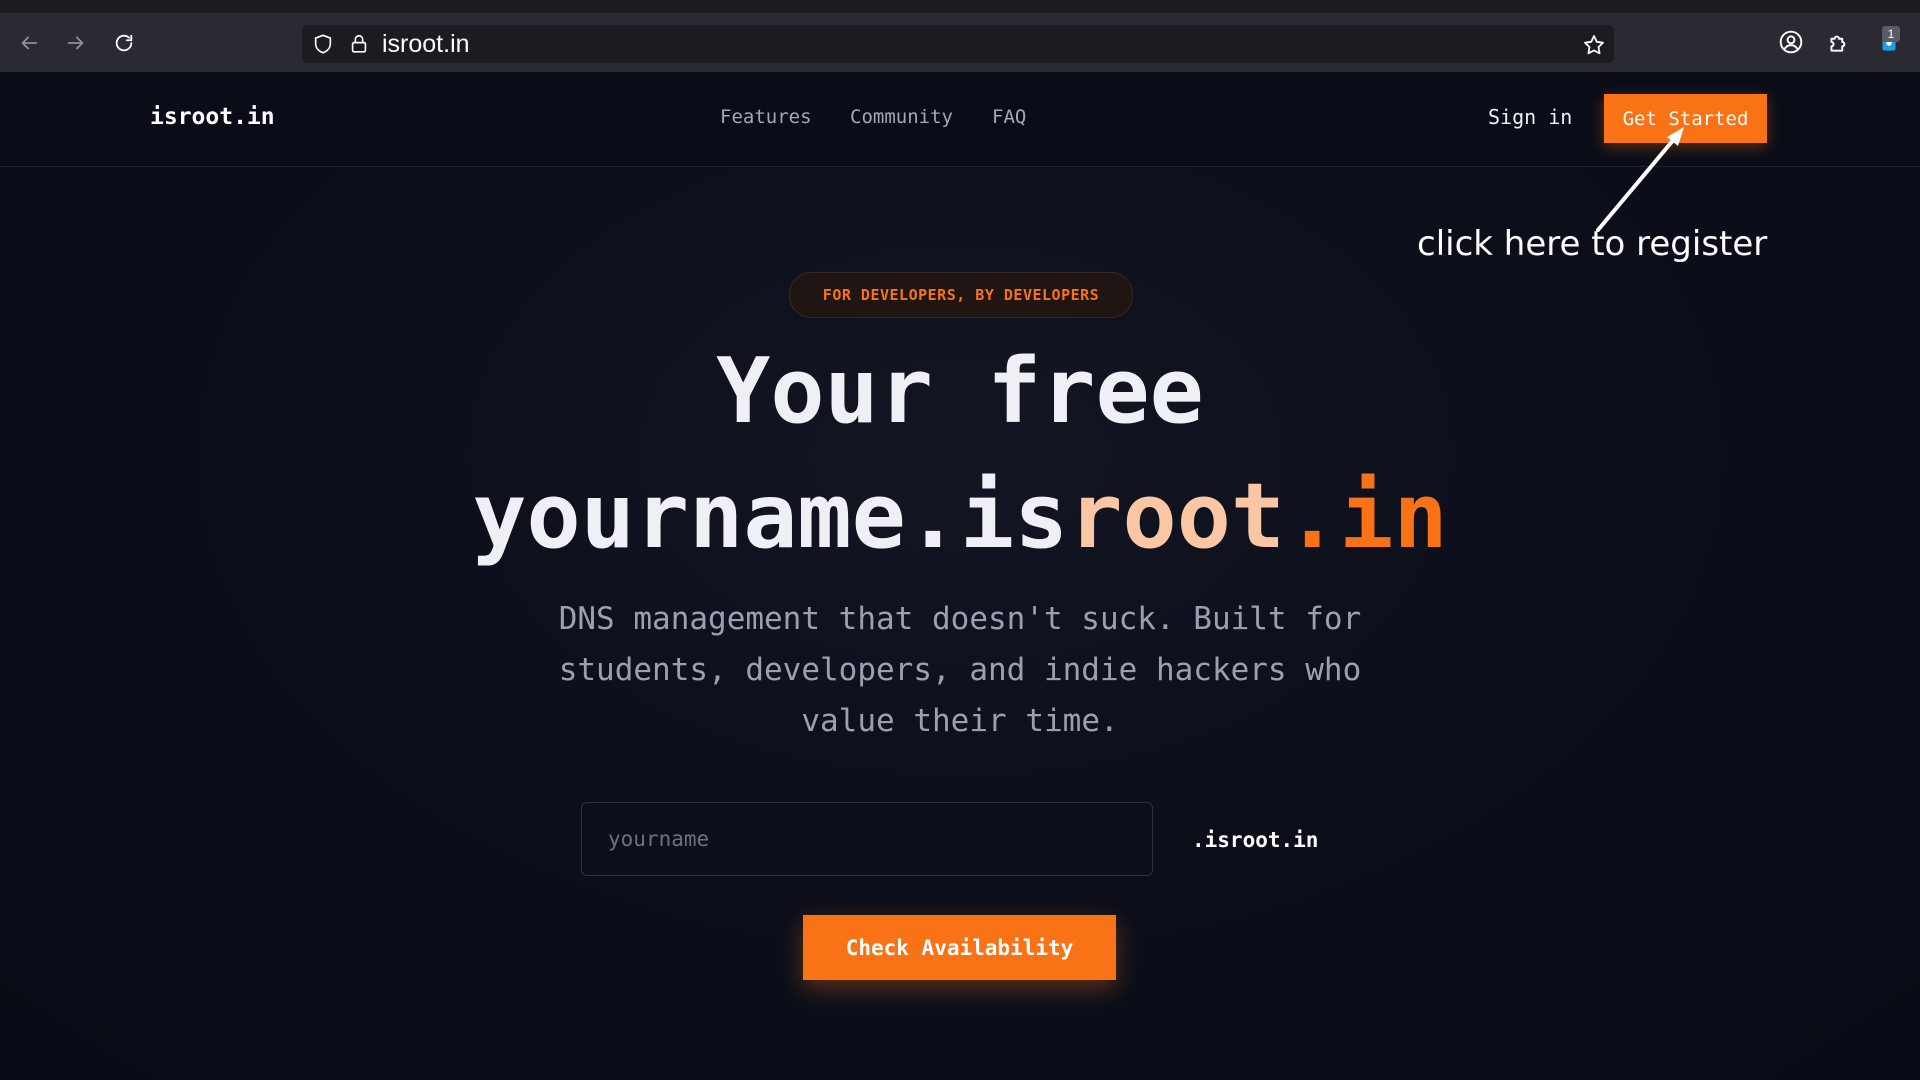  I want to click on hero-domain-root: root, so click(1177, 516).